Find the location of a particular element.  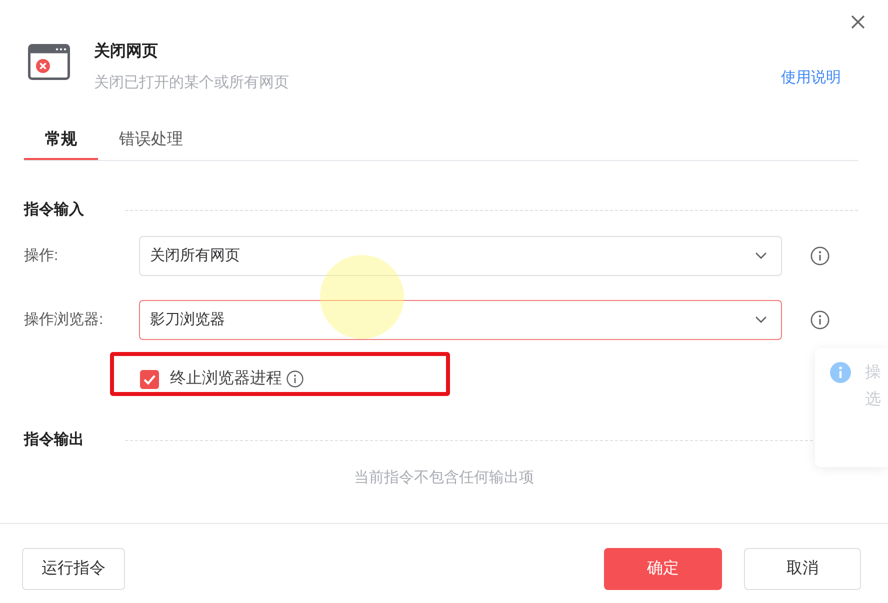

section-title: 指令输出 is located at coordinates (54, 440).